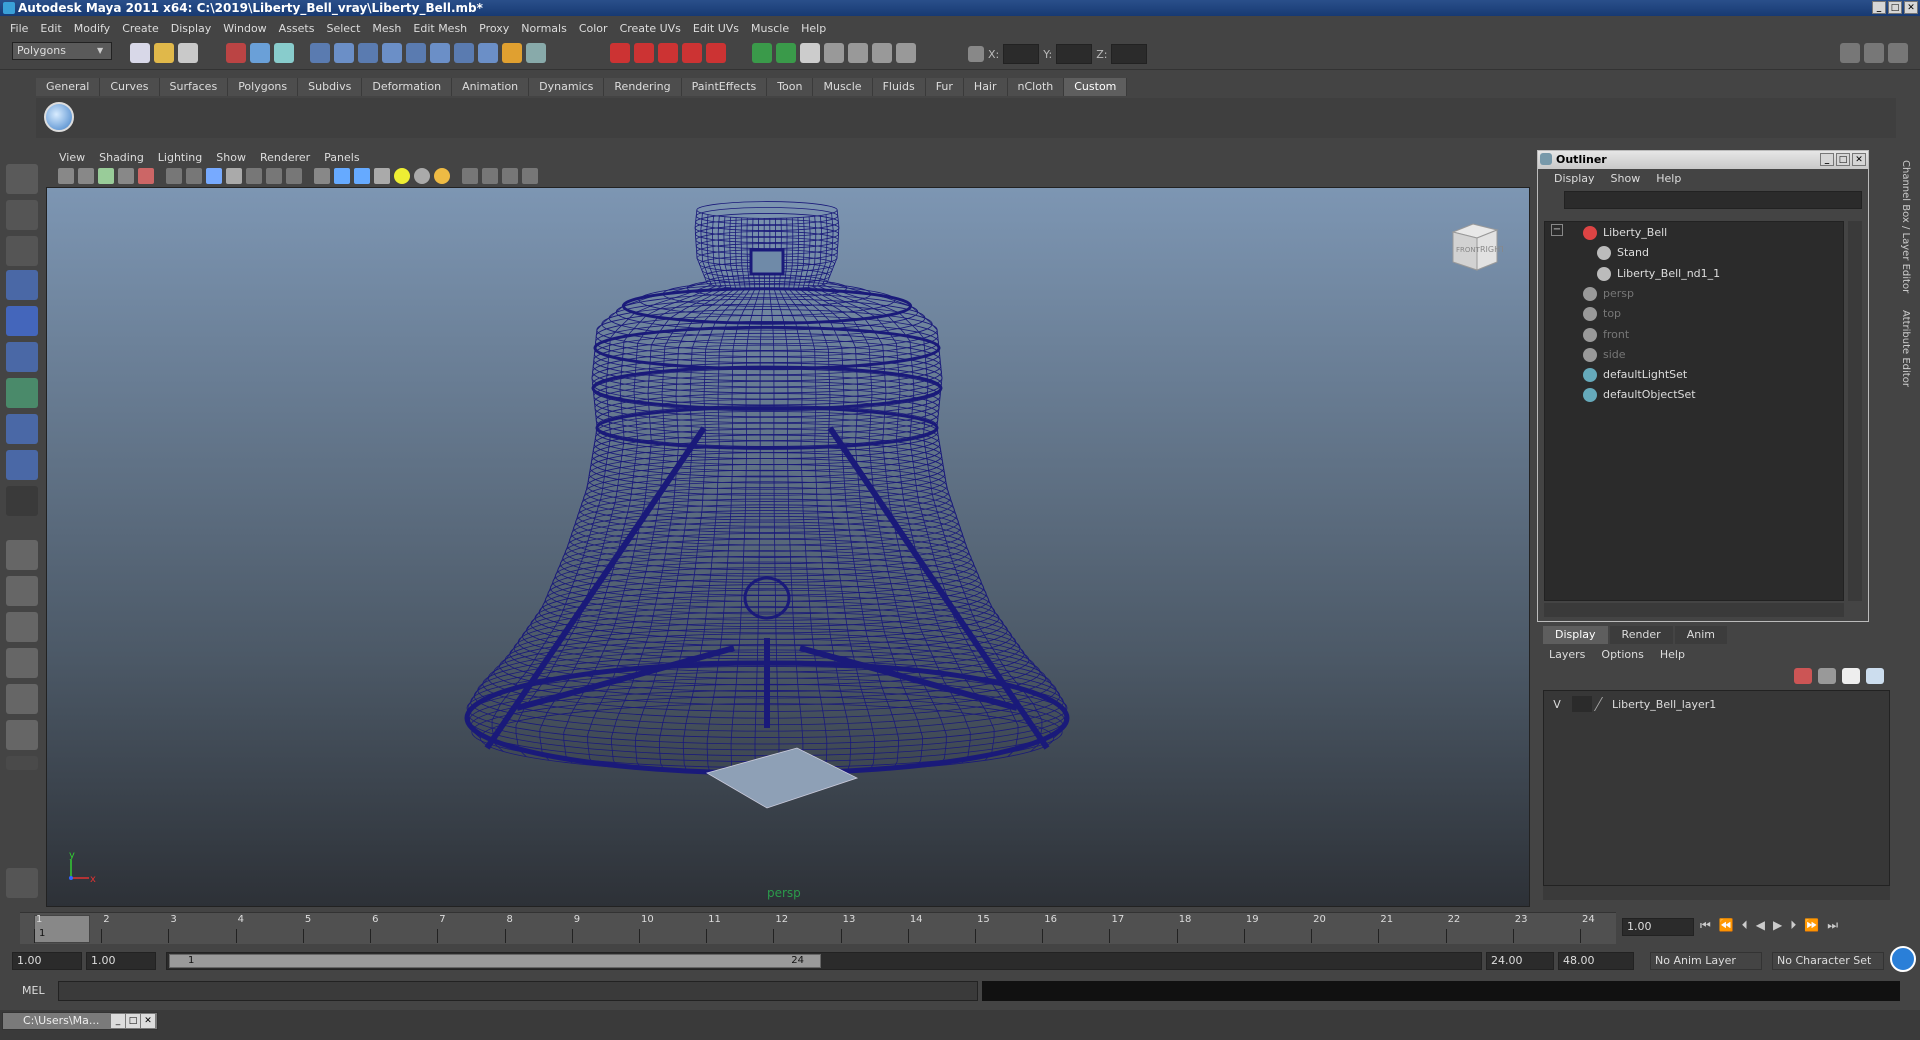  What do you see at coordinates (121, 157) in the screenshot?
I see `viewport-menu-shading: Shading` at bounding box center [121, 157].